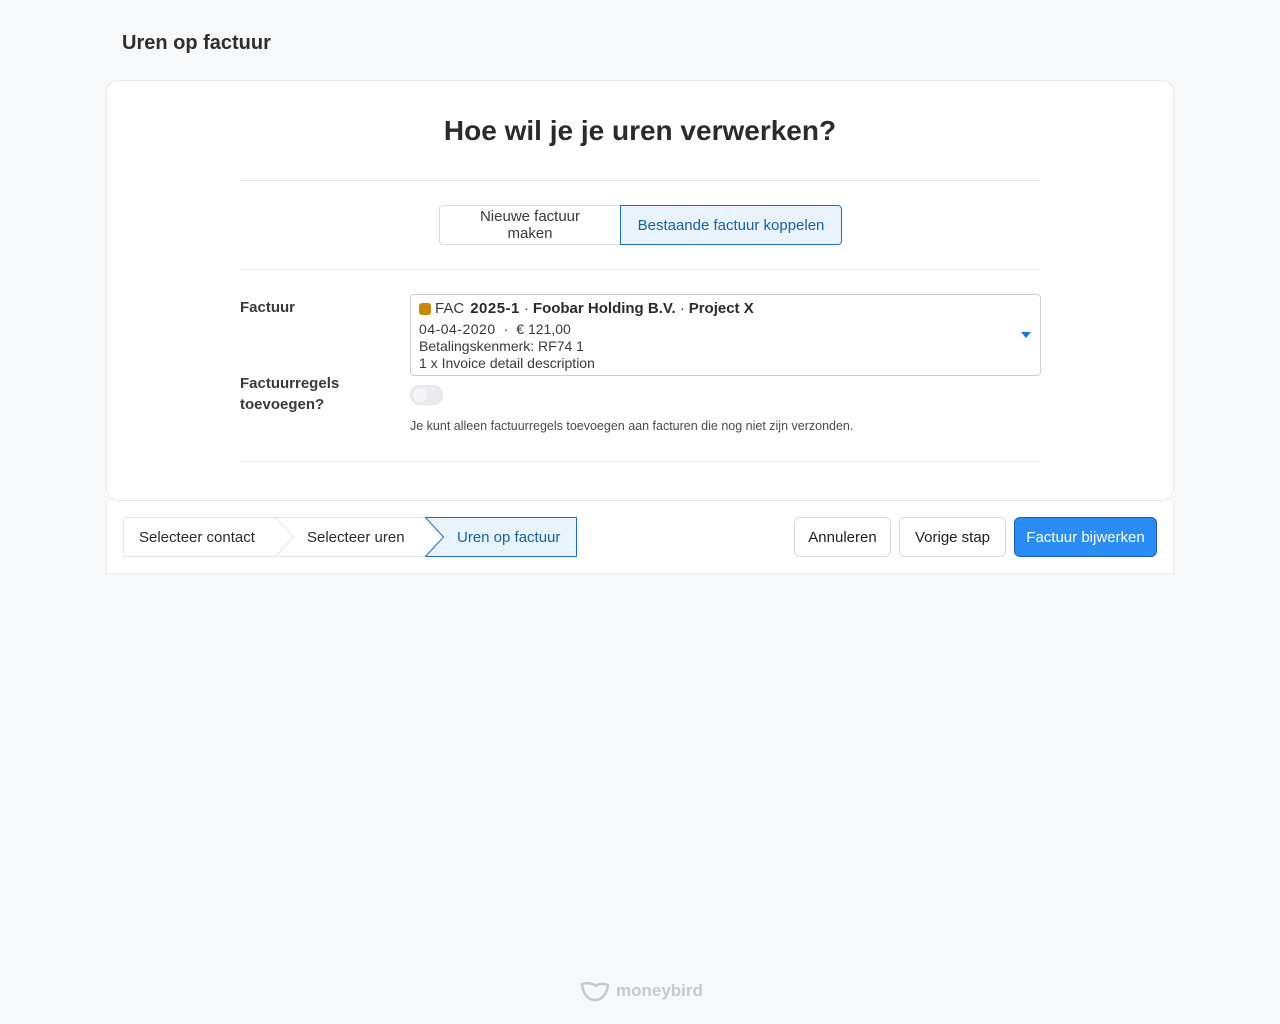 This screenshot has width=1280, height=1024. I want to click on step-select-contact: Selecteer contact, so click(208, 537).